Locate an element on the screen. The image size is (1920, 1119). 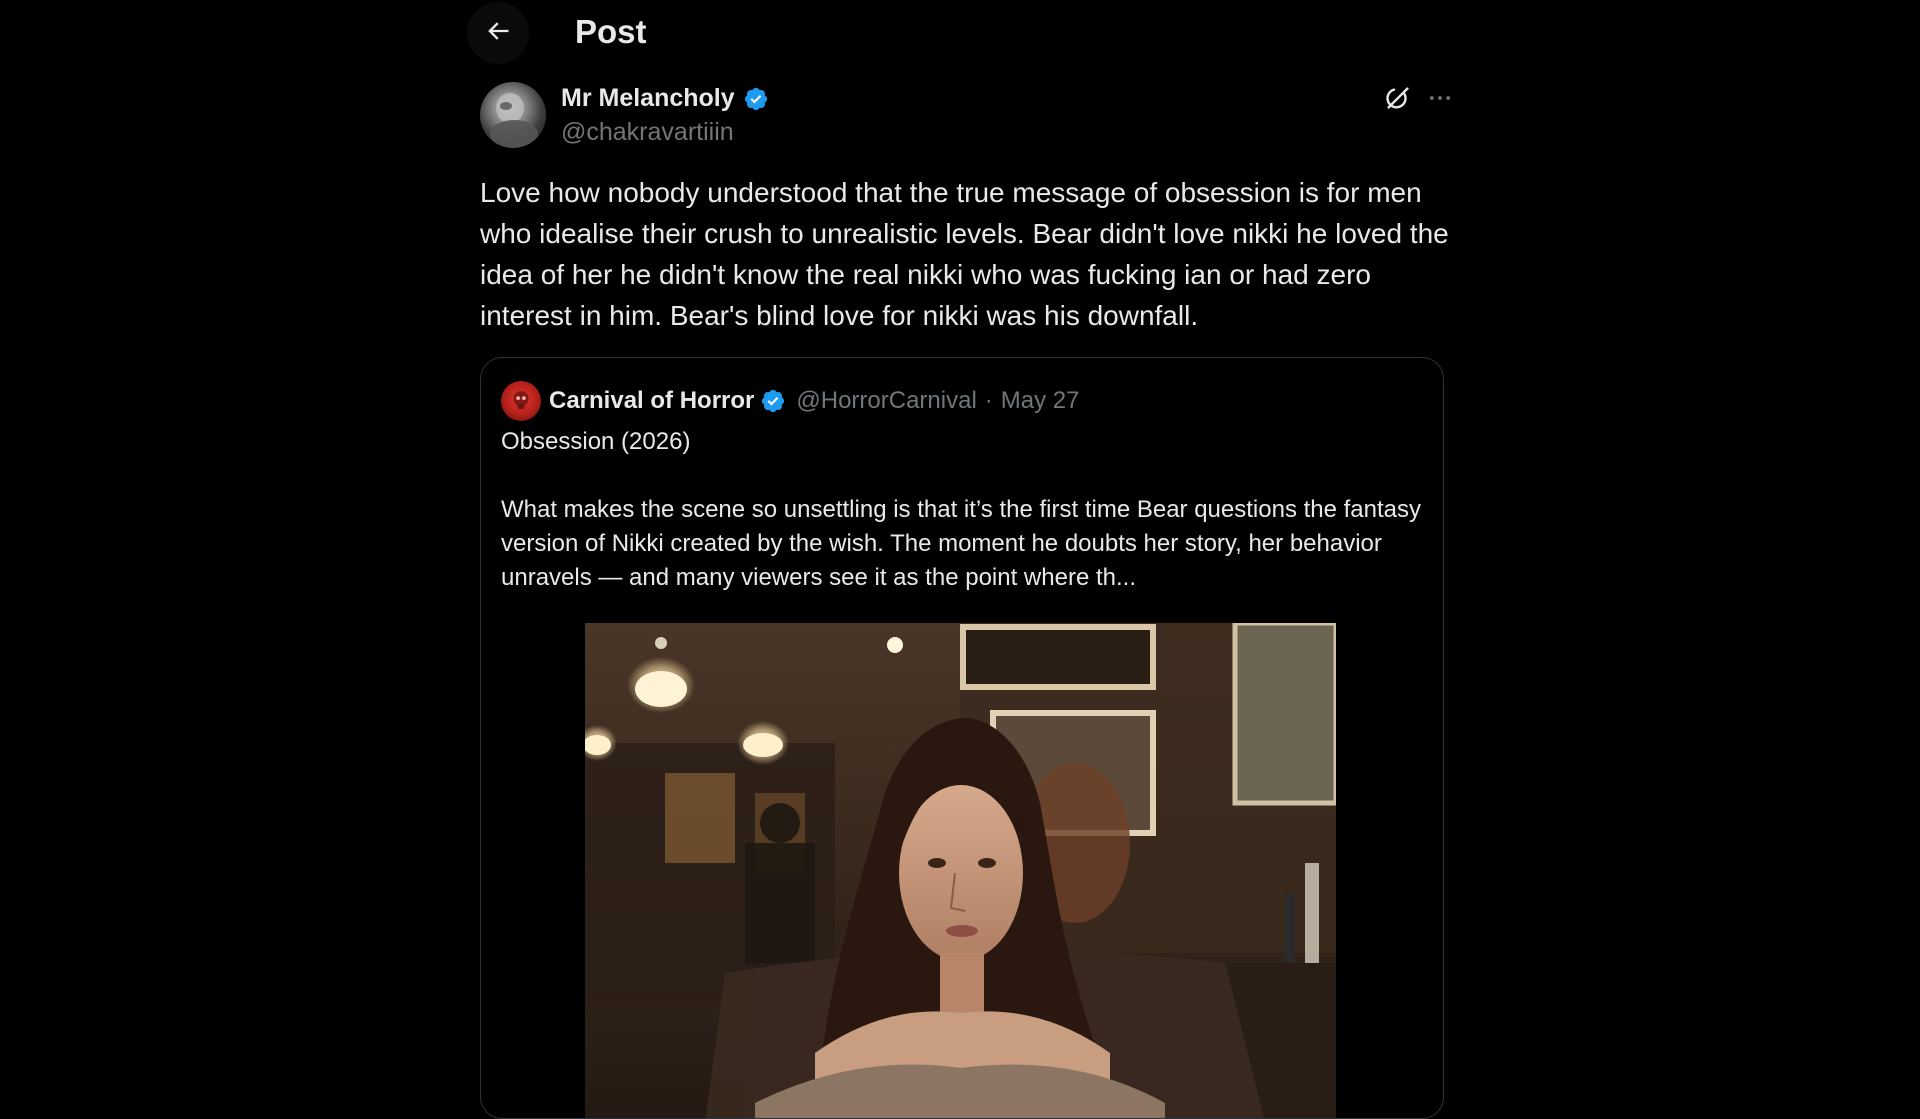
back-button is located at coordinates (498, 33).